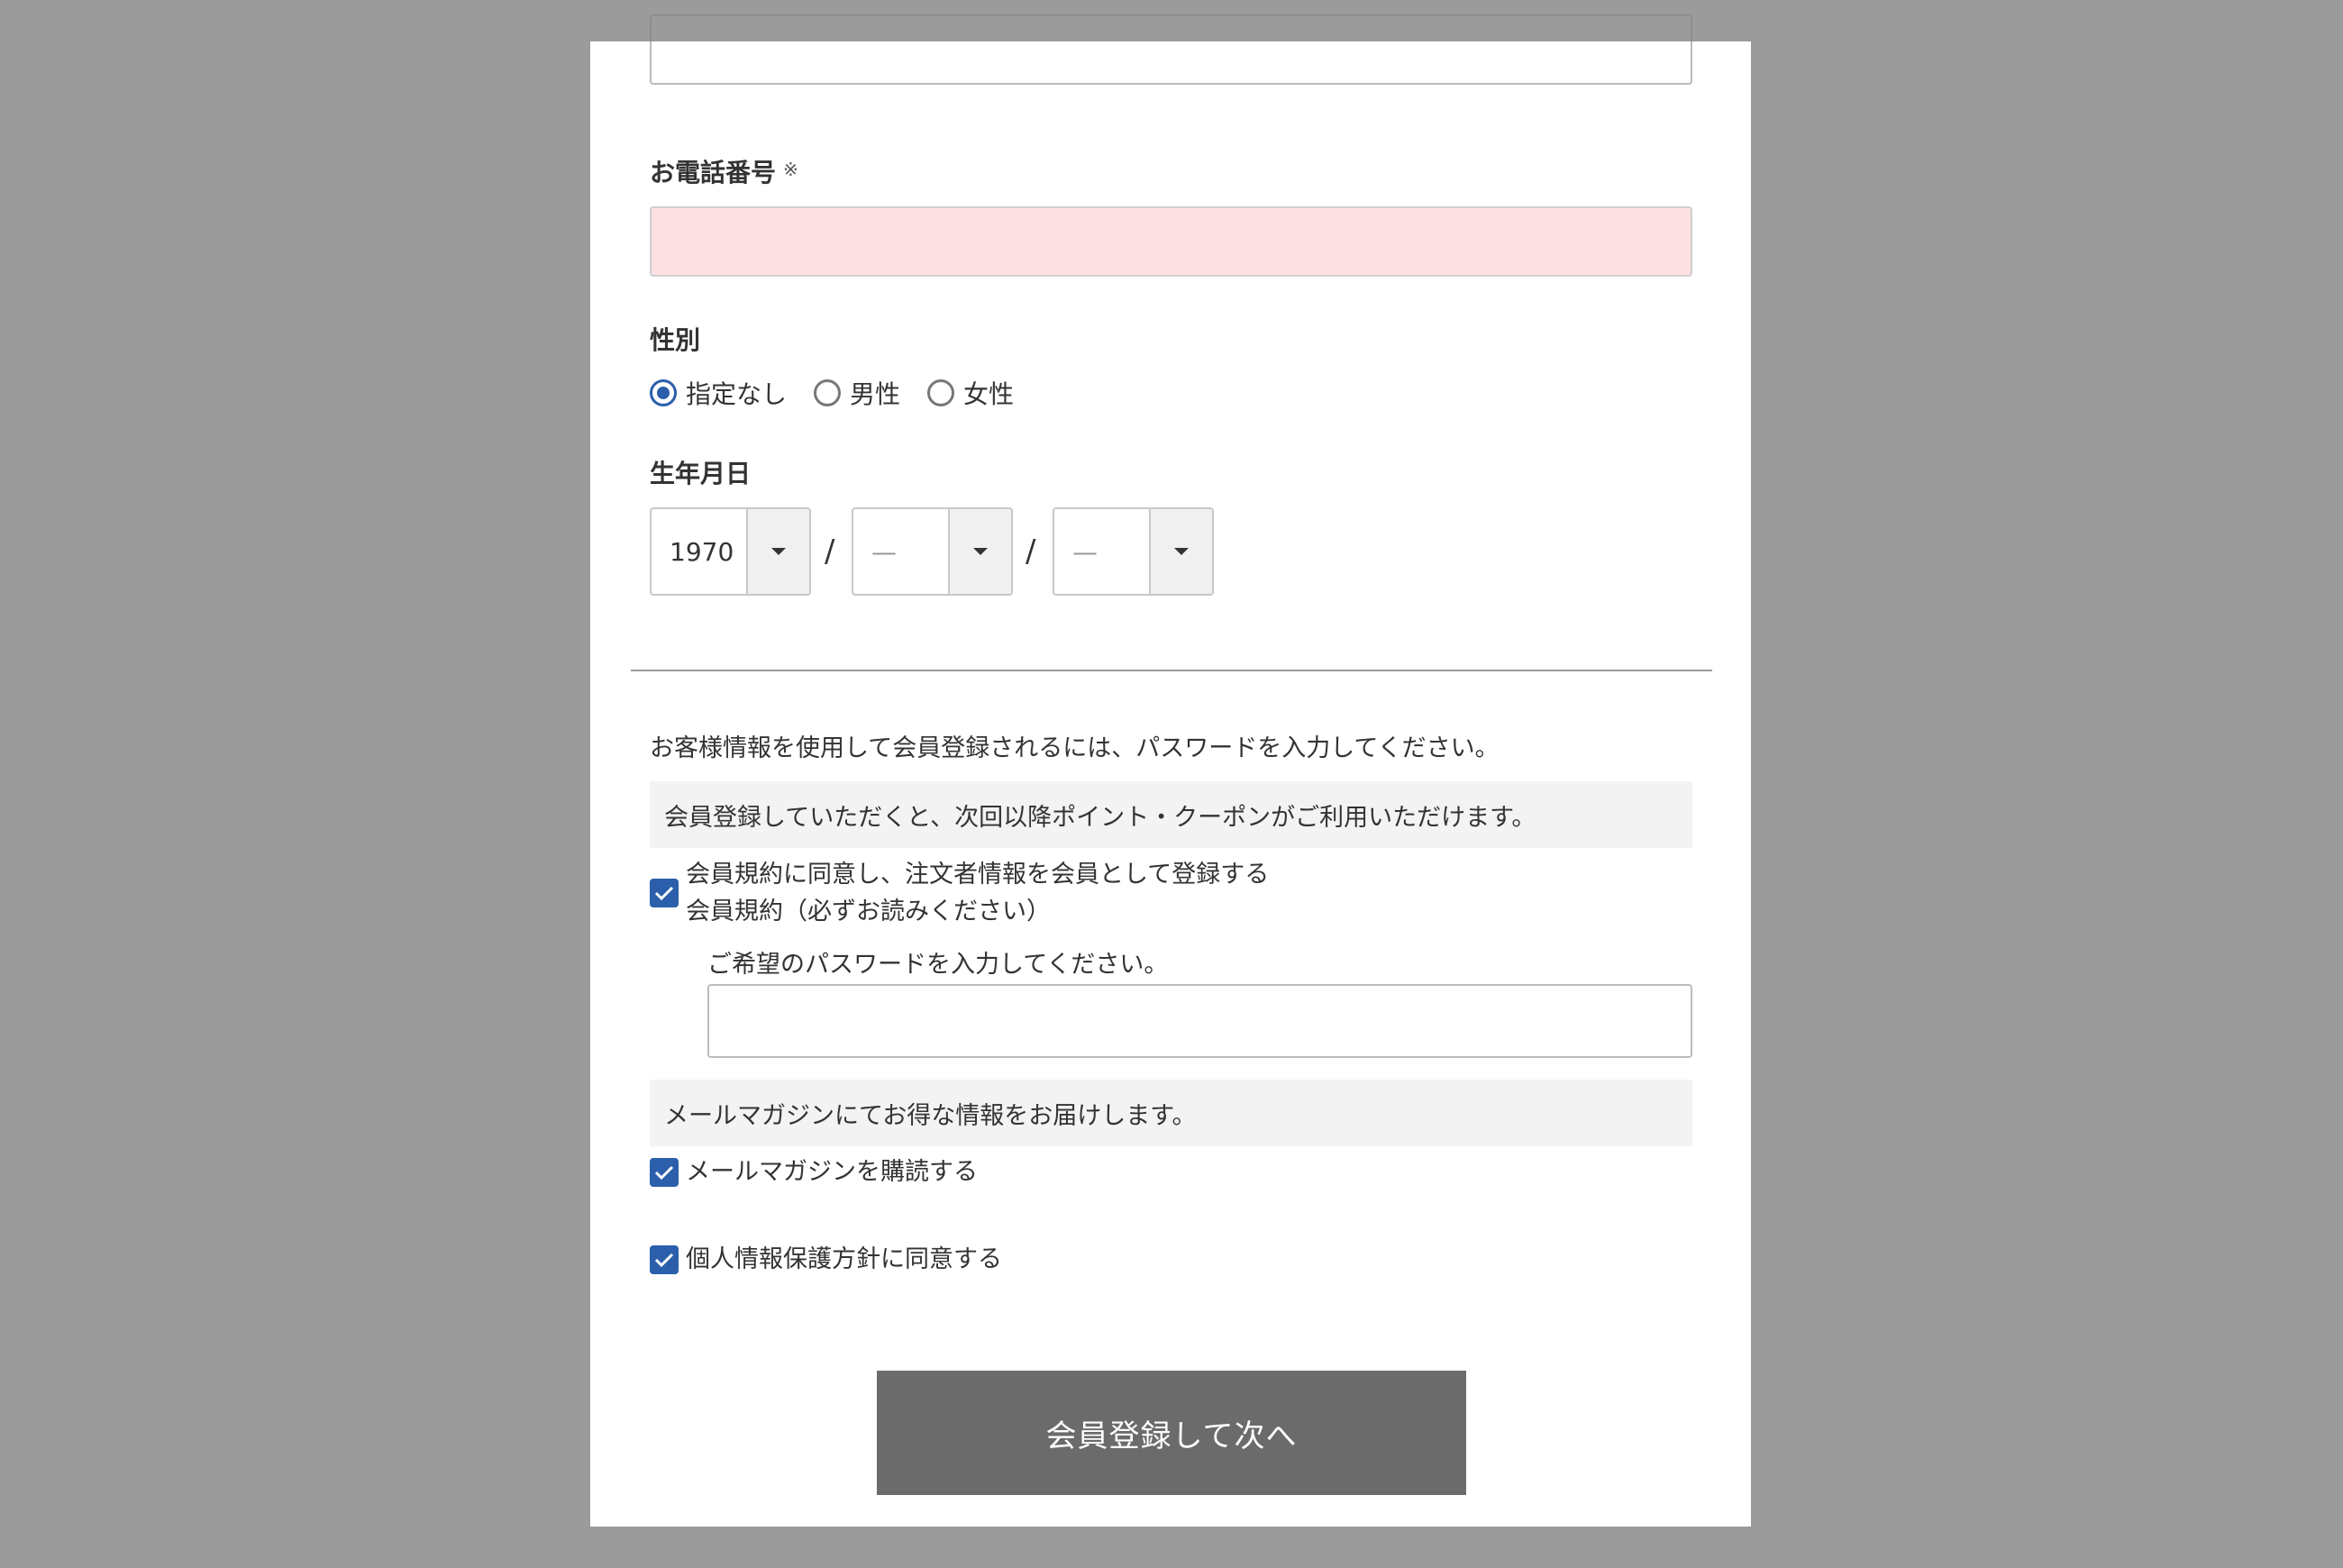  I want to click on agree-terms-label: 会員規約に同意し、注文者情報を会員として登録する, so click(977, 875).